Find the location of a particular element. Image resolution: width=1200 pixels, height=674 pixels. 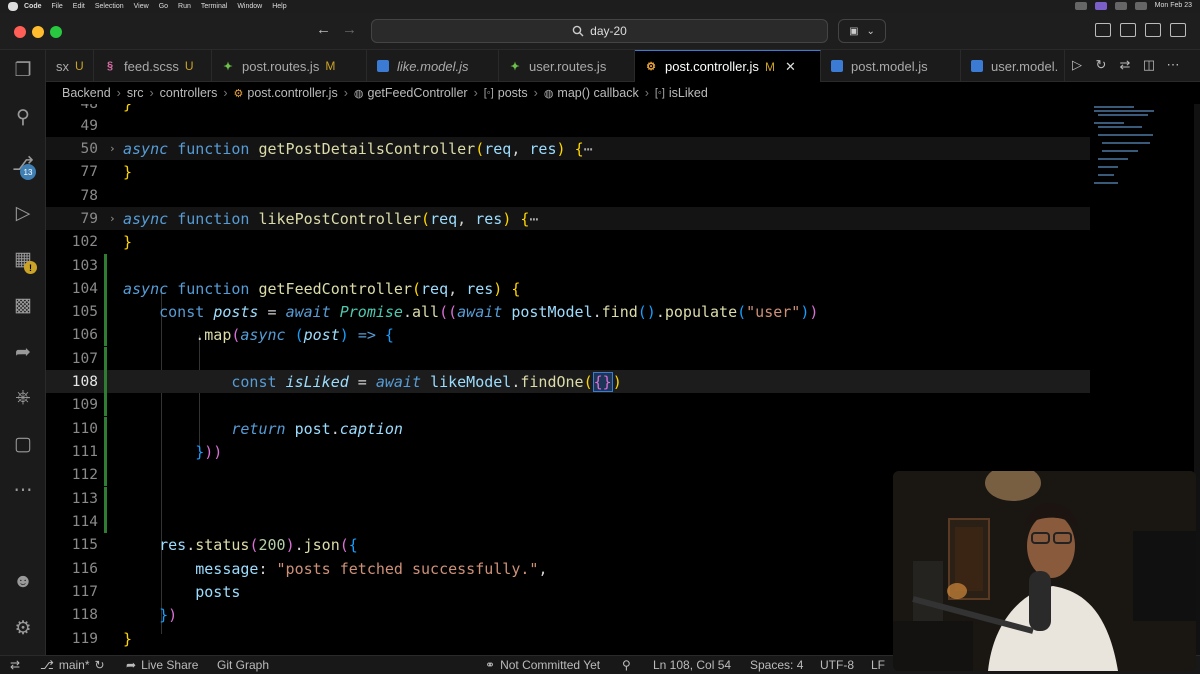

battery-icon is located at coordinates (1140, 6).